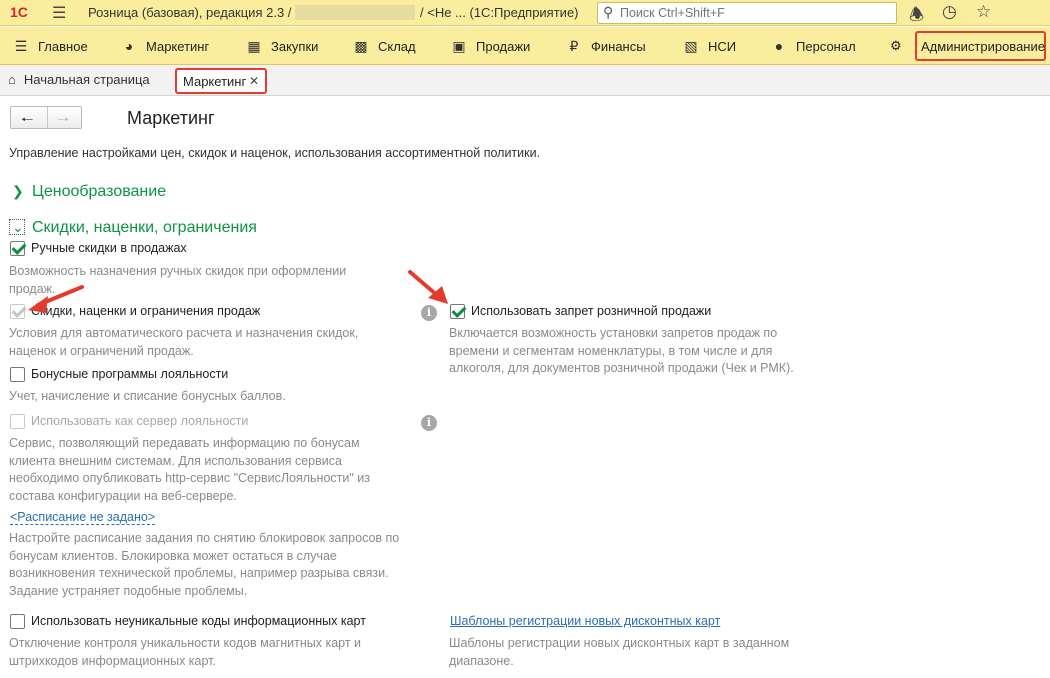 Image resolution: width=1050 pixels, height=678 pixels. I want to click on chevron-right-icon: ❯, so click(18, 191).